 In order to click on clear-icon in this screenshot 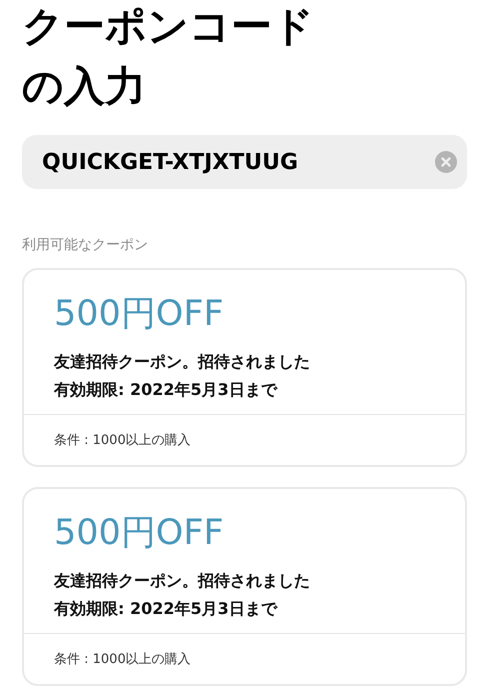, I will do `click(446, 162)`.